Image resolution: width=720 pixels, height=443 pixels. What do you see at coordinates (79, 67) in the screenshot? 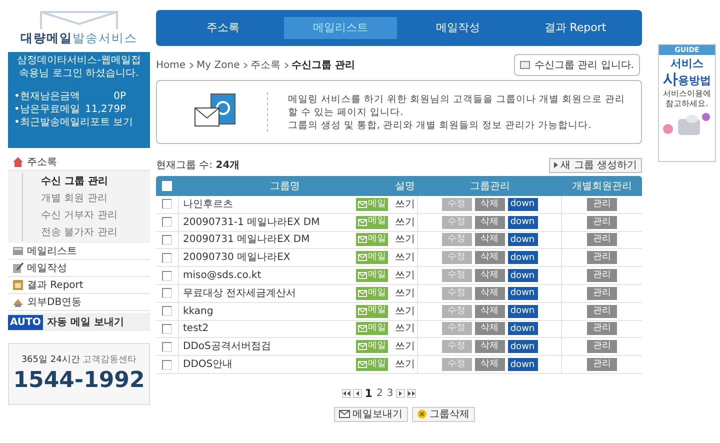
I see `login-message: 삼정데이타서비스-웹메일접속용님 로그인 하셨습니다.` at bounding box center [79, 67].